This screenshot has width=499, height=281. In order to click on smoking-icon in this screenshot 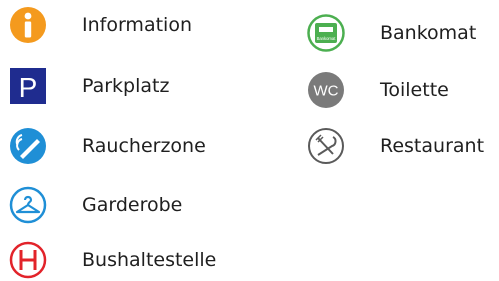, I will do `click(28, 146)`.